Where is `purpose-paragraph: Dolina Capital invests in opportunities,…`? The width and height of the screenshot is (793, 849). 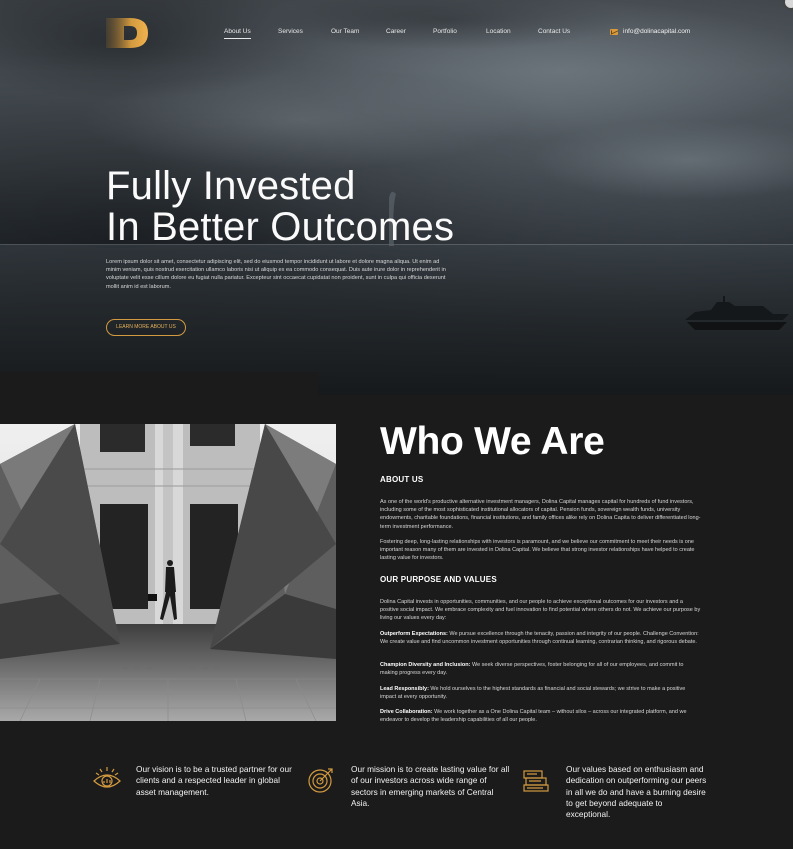 purpose-paragraph: Dolina Capital invests in opportunities,… is located at coordinates (540, 610).